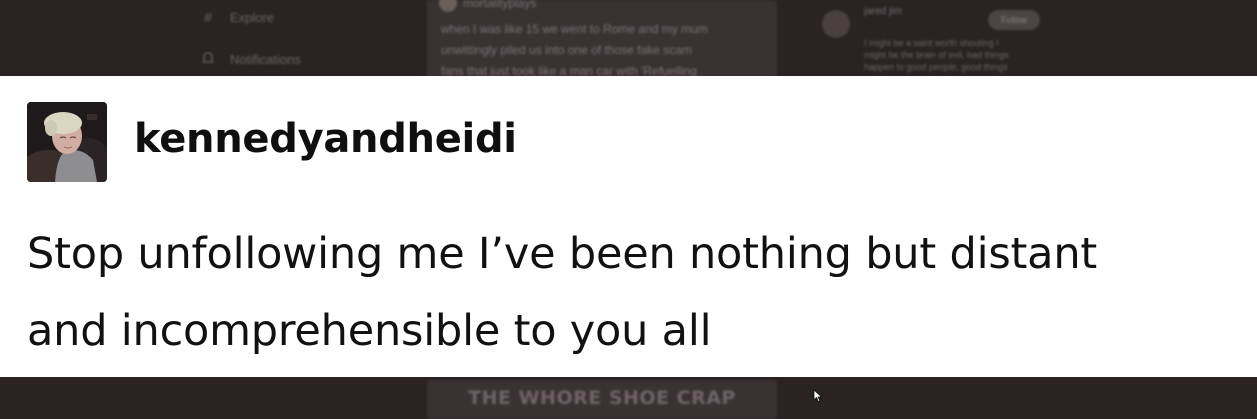 This screenshot has height=419, width=1257. Describe the element at coordinates (936, 55) in the screenshot. I see `suggested-account-bio: might be the brain of evil, bad things` at that location.